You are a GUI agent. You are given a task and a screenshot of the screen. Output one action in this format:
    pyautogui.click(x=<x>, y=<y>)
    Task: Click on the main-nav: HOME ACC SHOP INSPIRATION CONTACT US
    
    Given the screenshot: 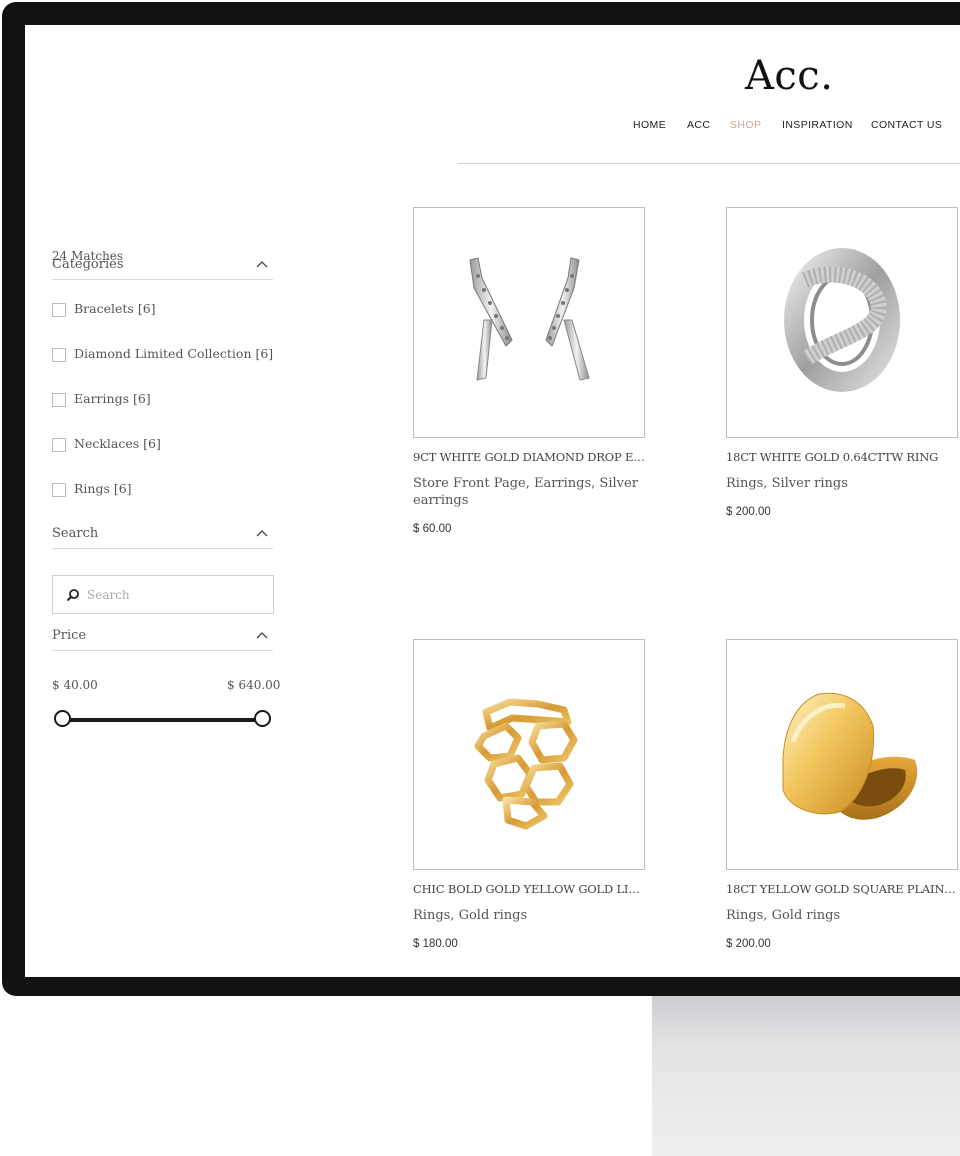 What is the action you would take?
    pyautogui.click(x=492, y=126)
    